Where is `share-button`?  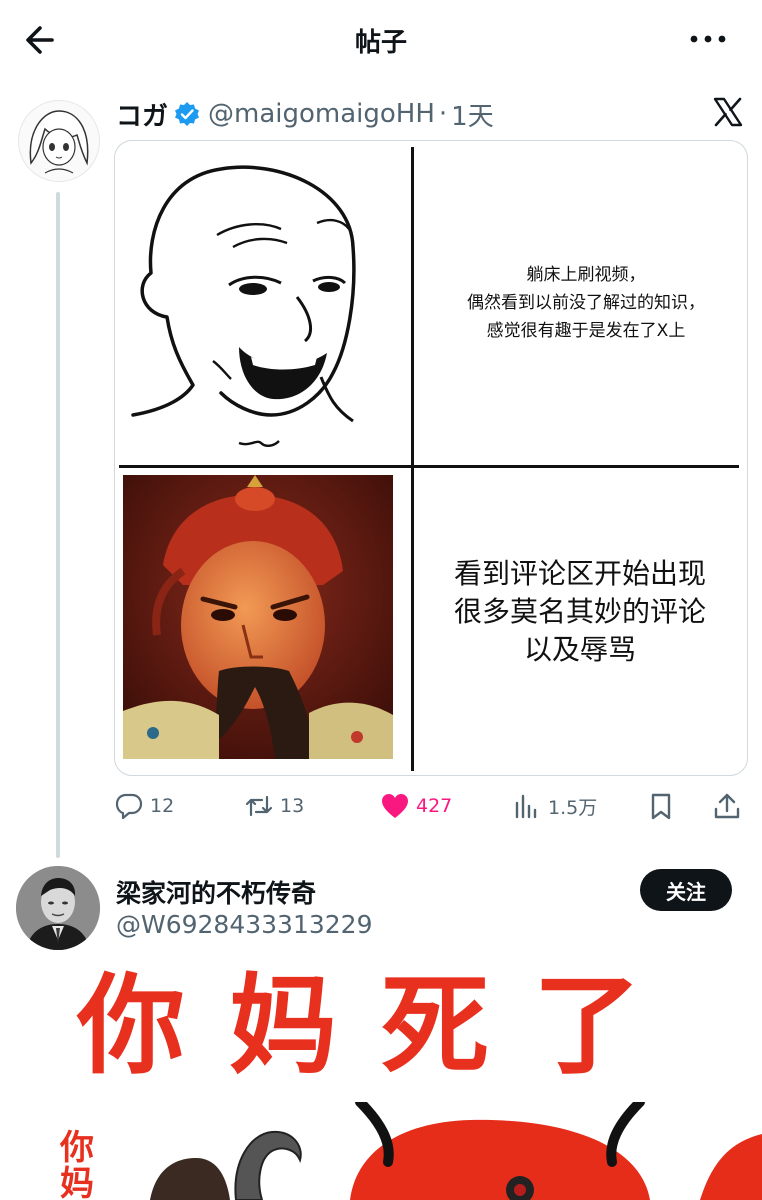
share-button is located at coordinates (730, 806).